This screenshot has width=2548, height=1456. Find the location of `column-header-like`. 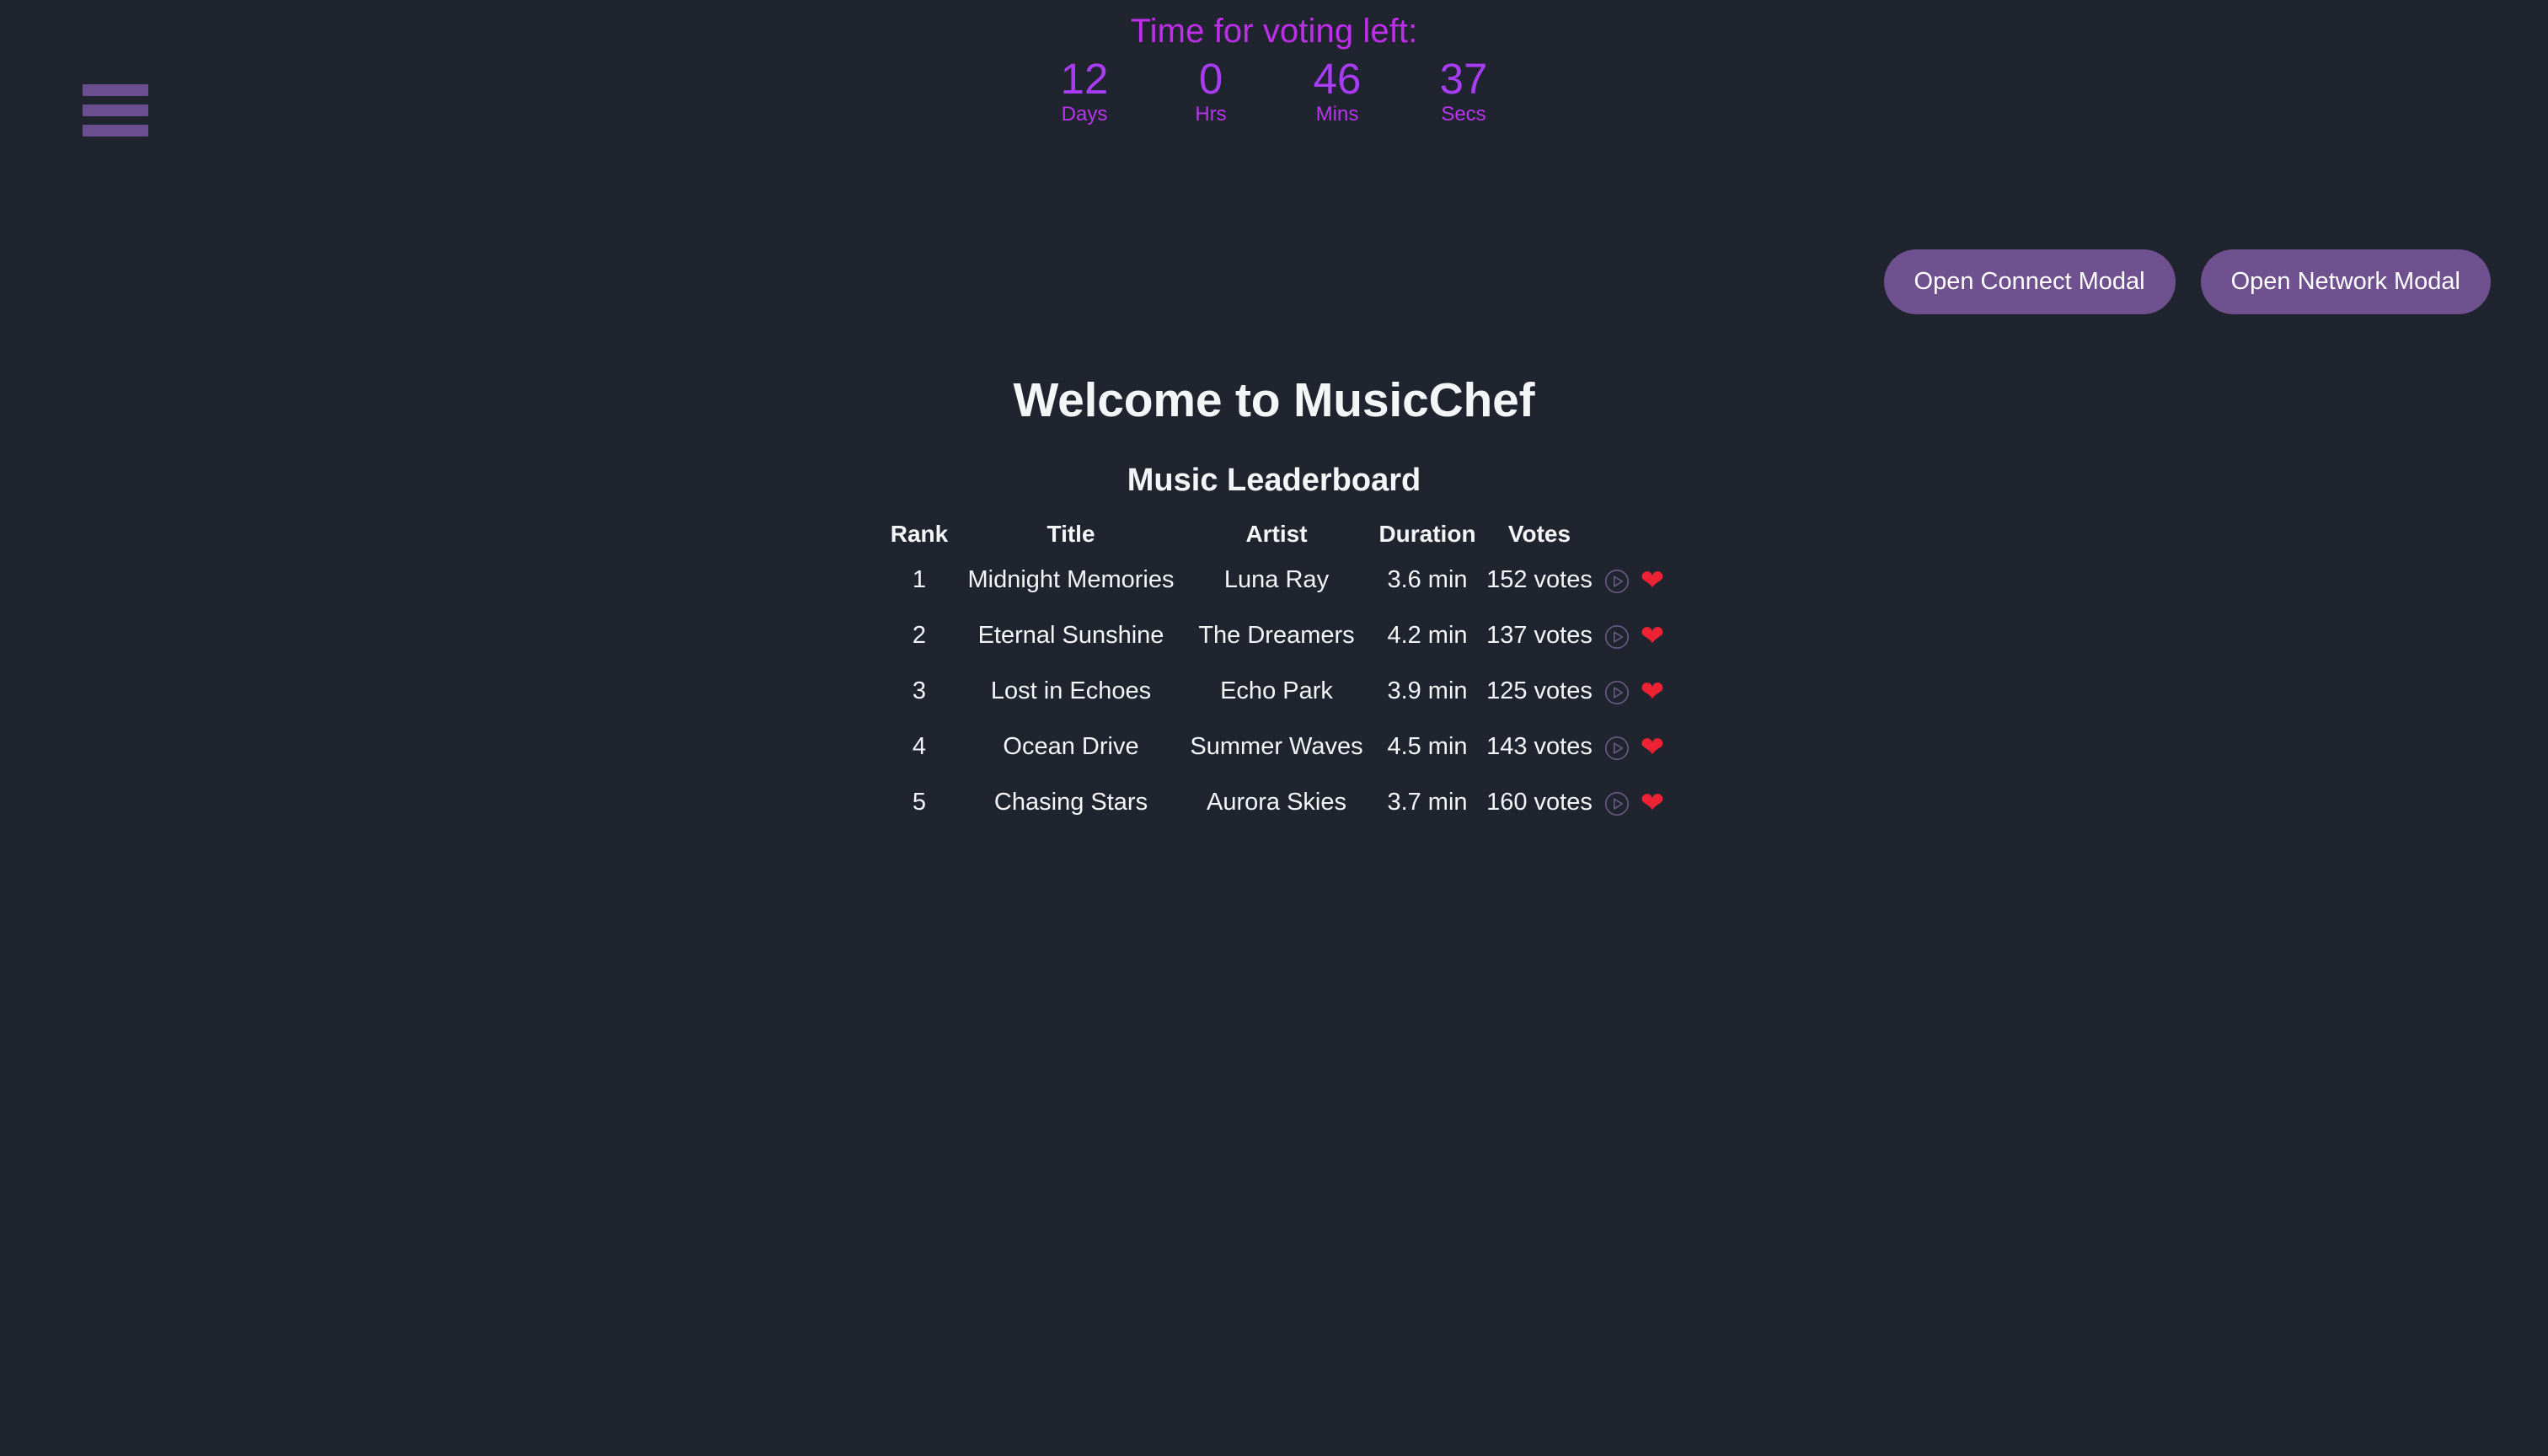

column-header-like is located at coordinates (1651, 537).